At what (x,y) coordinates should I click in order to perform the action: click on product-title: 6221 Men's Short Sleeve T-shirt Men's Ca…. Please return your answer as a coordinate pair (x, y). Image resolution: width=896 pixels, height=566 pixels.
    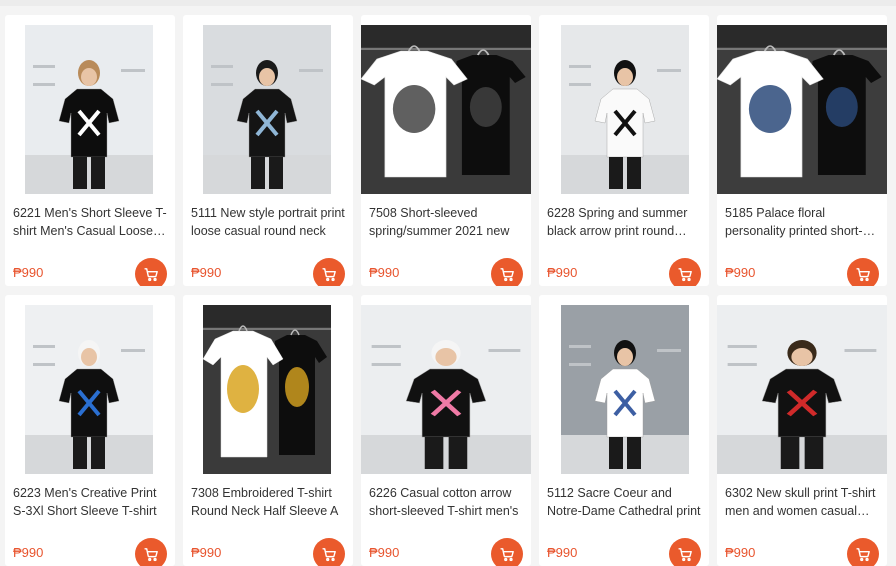
    Looking at the image, I should click on (90, 222).